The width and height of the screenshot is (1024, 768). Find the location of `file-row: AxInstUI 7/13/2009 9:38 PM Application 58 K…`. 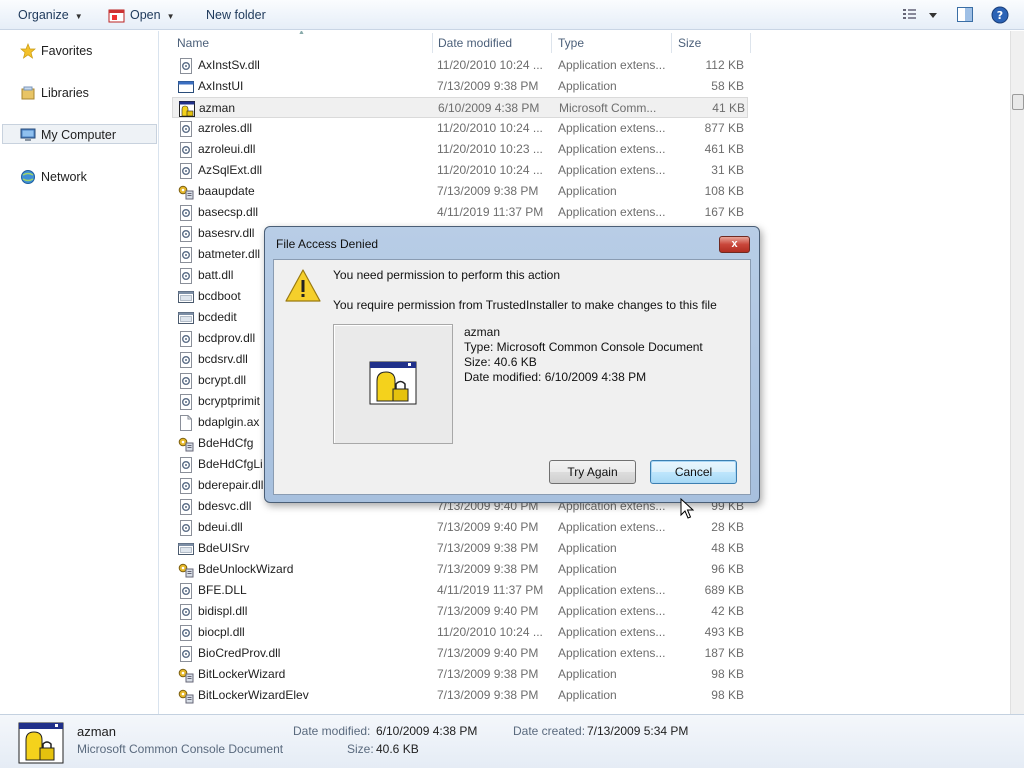

file-row: AxInstUI 7/13/2009 9:38 PM Application 58 K… is located at coordinates (460, 86).